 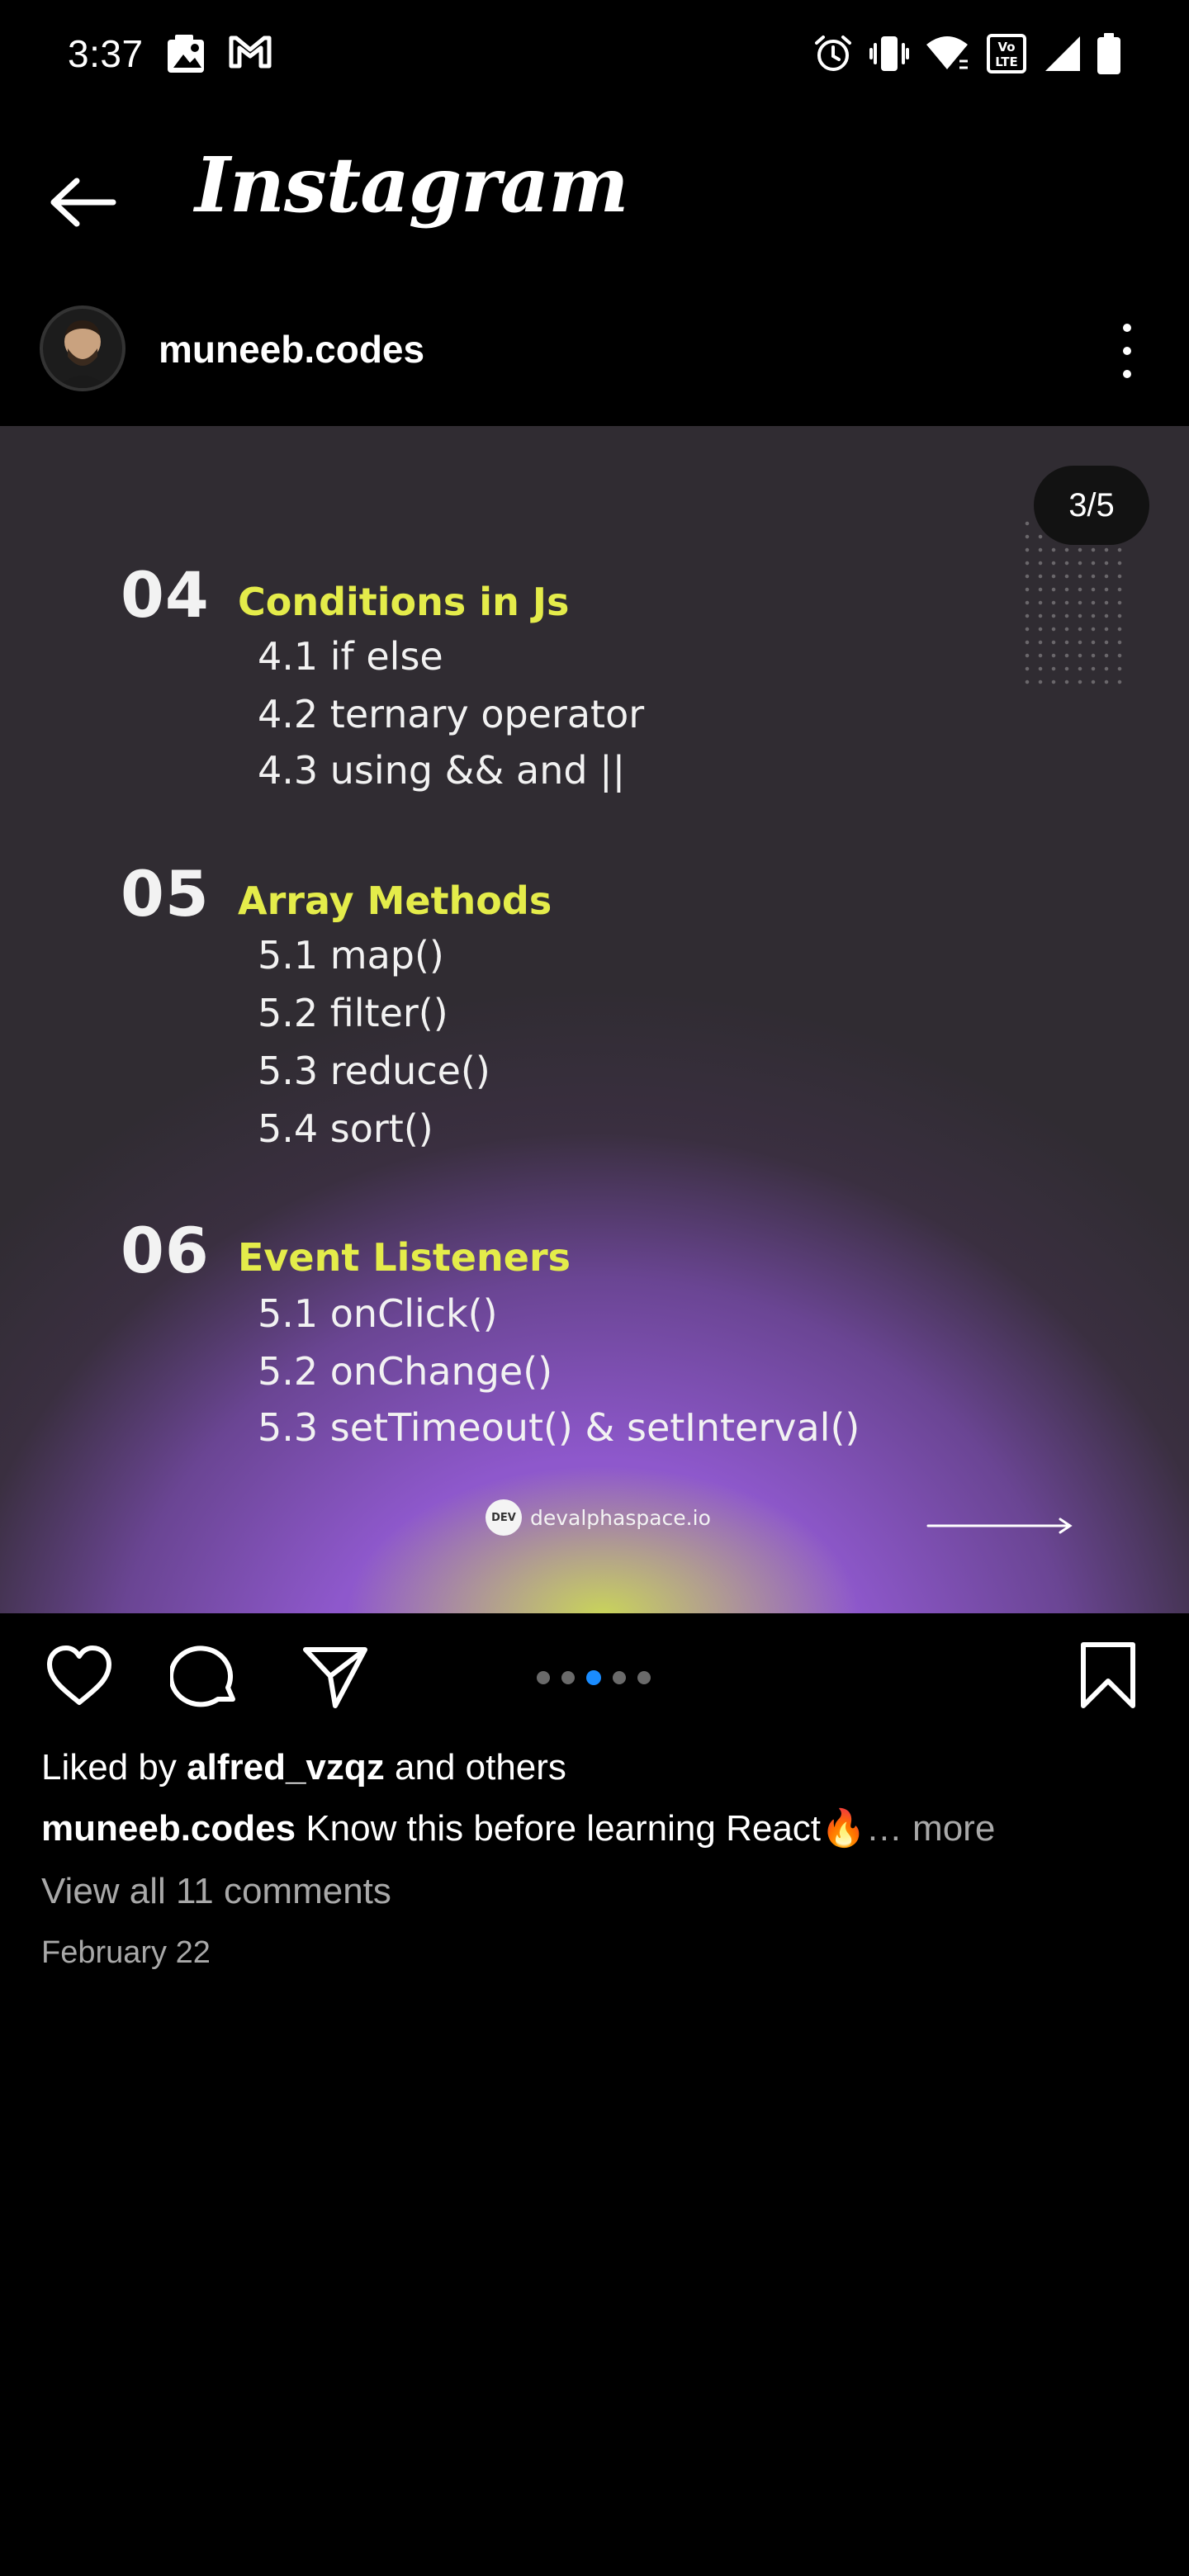 I want to click on signal-icon, so click(x=1062, y=55).